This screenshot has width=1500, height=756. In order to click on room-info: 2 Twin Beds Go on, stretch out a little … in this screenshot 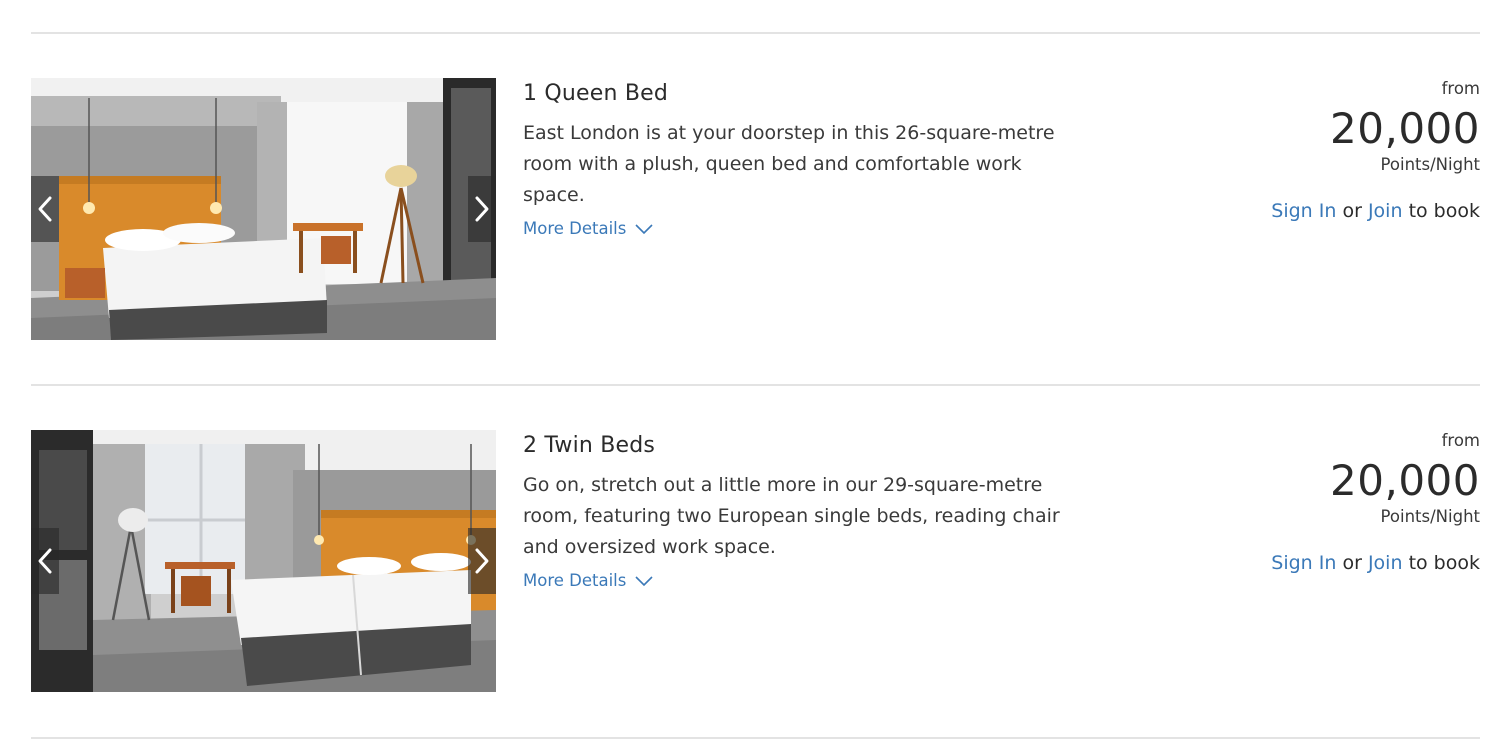, I will do `click(803, 511)`.